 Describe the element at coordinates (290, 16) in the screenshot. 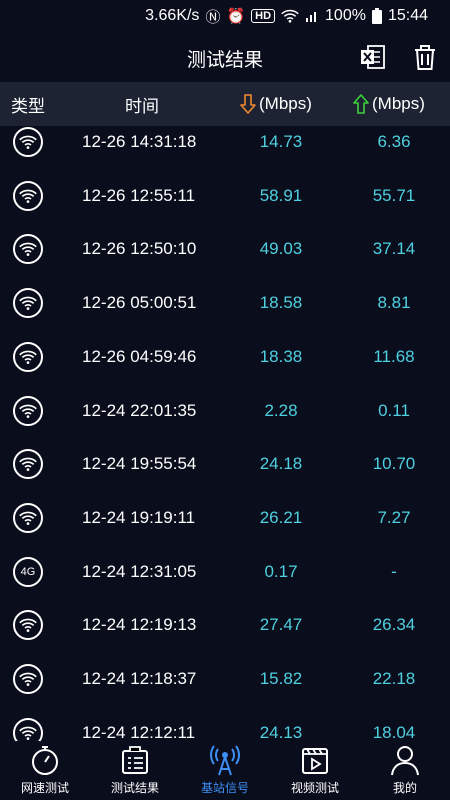

I see `wifi-status-icon` at that location.